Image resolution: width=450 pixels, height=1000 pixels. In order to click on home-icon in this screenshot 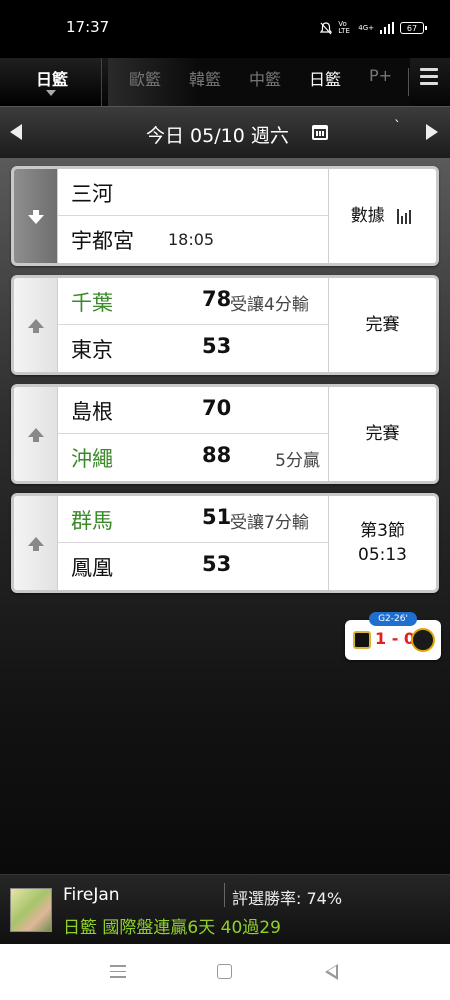, I will do `click(224, 971)`.